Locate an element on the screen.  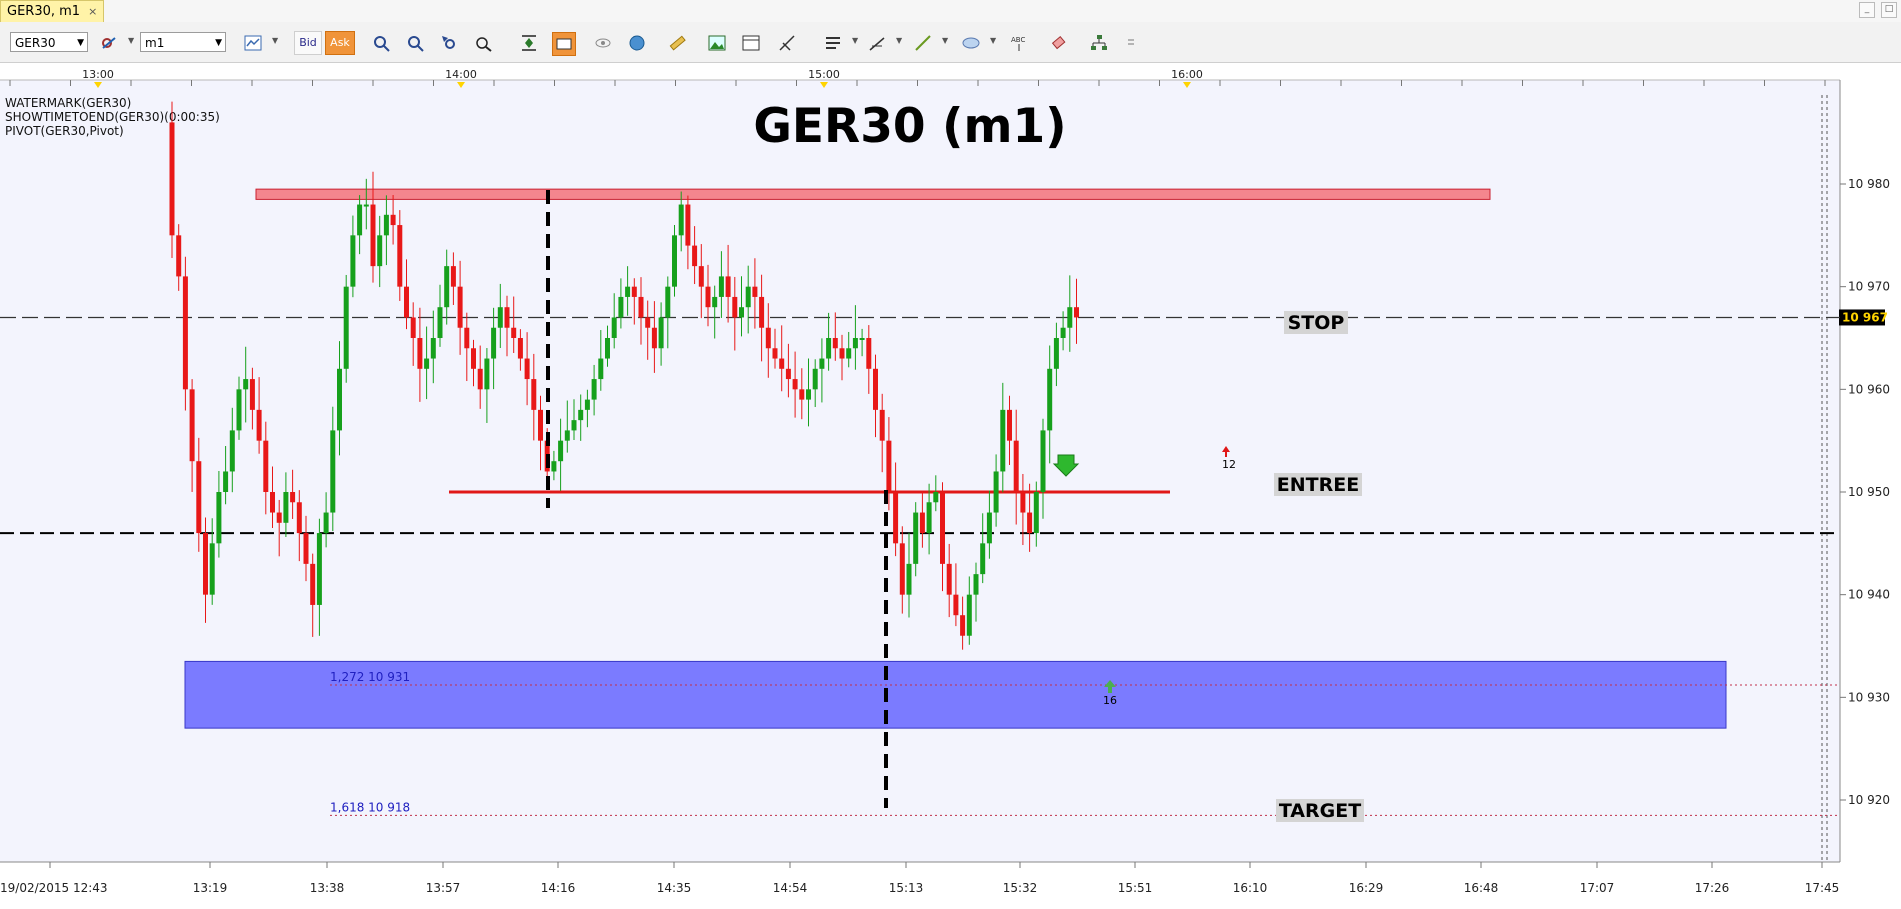
cursor-zoom-icon is located at coordinates (449, 43).